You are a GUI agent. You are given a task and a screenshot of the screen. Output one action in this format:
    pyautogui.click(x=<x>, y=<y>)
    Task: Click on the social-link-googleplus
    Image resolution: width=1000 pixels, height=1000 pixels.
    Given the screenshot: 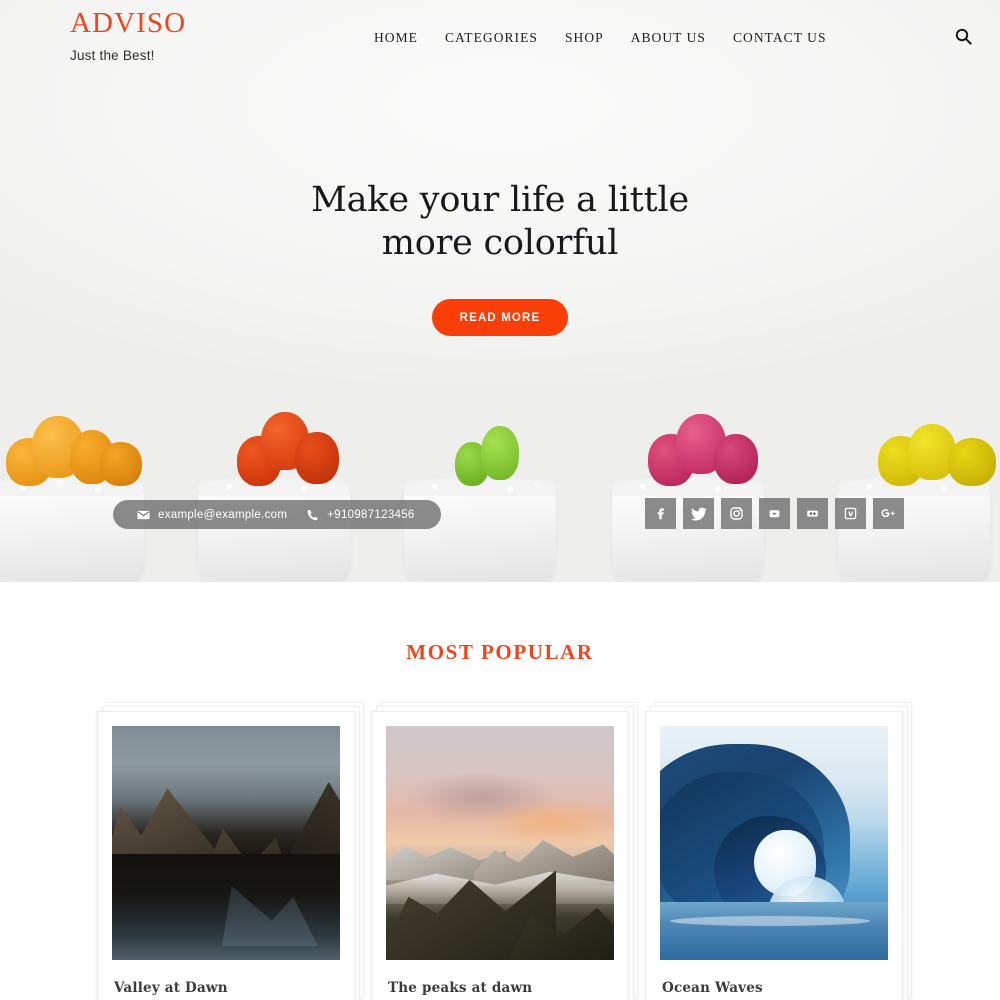 What is the action you would take?
    pyautogui.click(x=888, y=513)
    